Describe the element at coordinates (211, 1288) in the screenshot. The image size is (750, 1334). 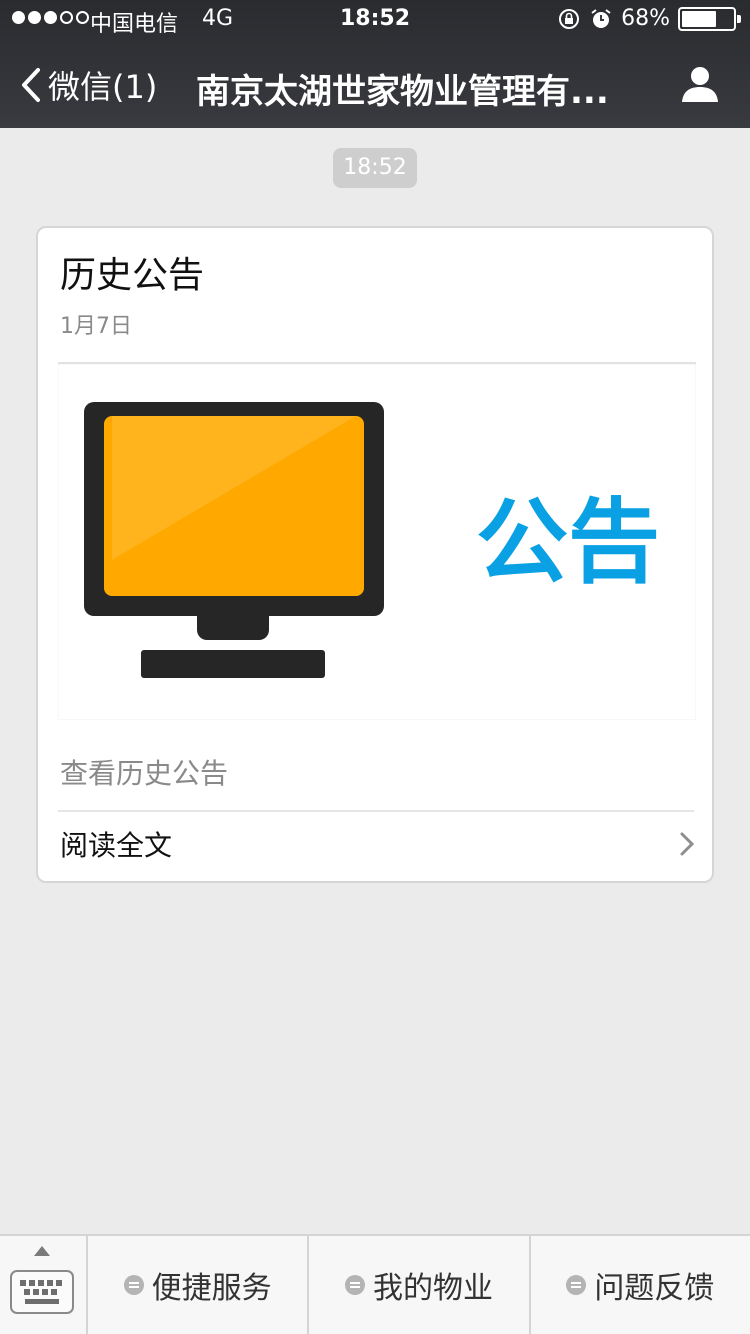
I see `menu-item-label: 便捷服务` at that location.